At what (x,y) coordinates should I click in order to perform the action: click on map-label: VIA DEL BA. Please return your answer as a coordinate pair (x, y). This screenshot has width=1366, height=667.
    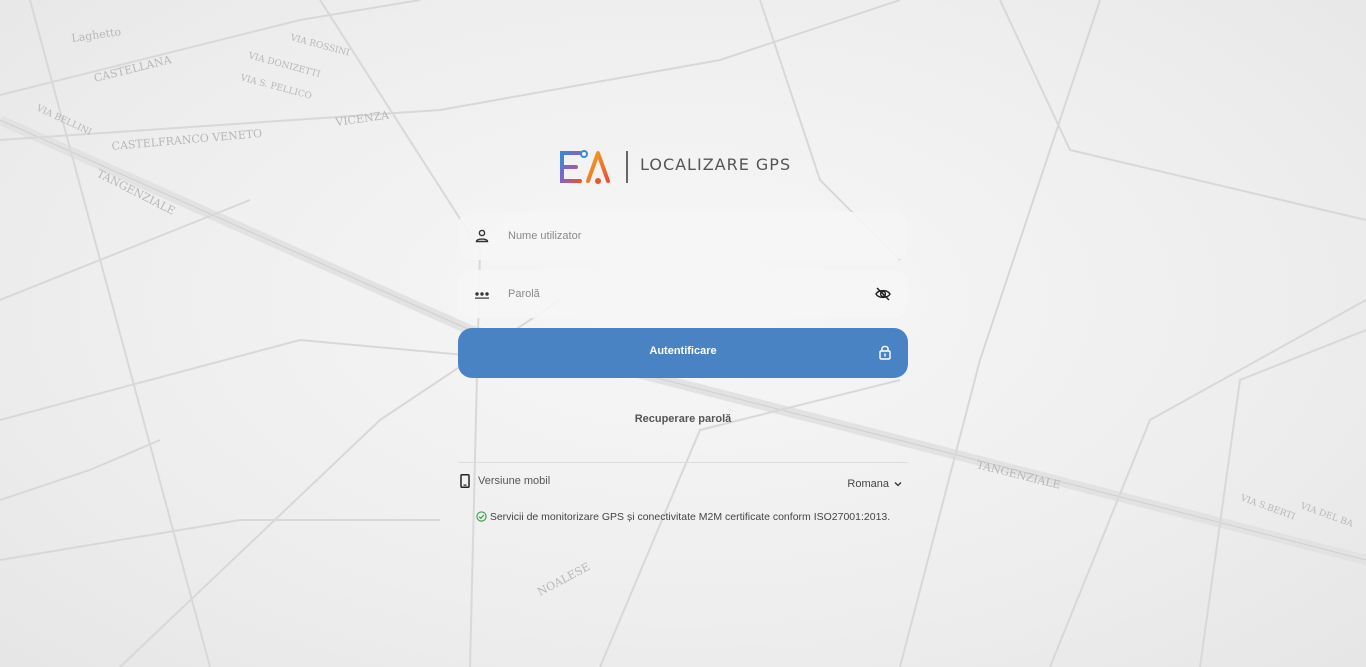
    Looking at the image, I should click on (1326, 515).